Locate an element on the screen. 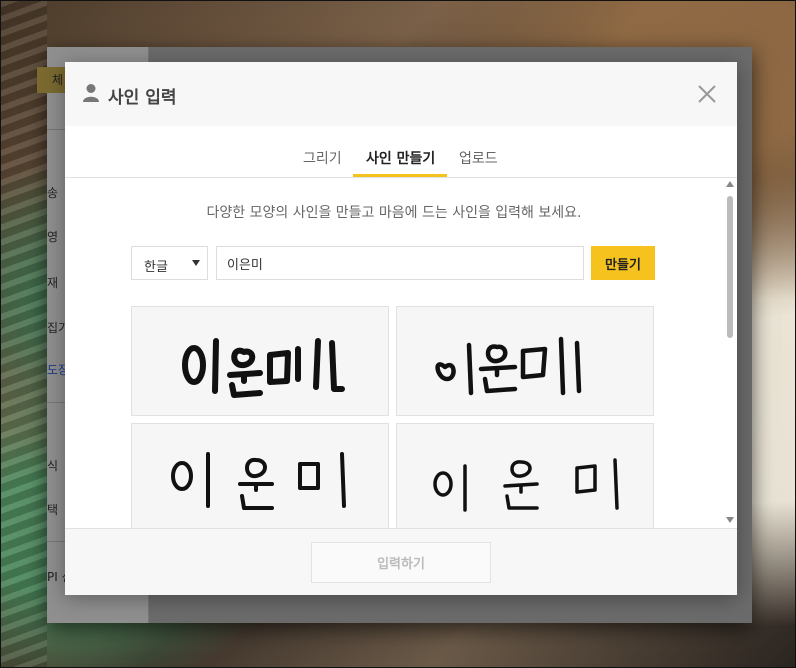 This screenshot has height=668, width=796. background-sidebar-item: 식 is located at coordinates (53, 466).